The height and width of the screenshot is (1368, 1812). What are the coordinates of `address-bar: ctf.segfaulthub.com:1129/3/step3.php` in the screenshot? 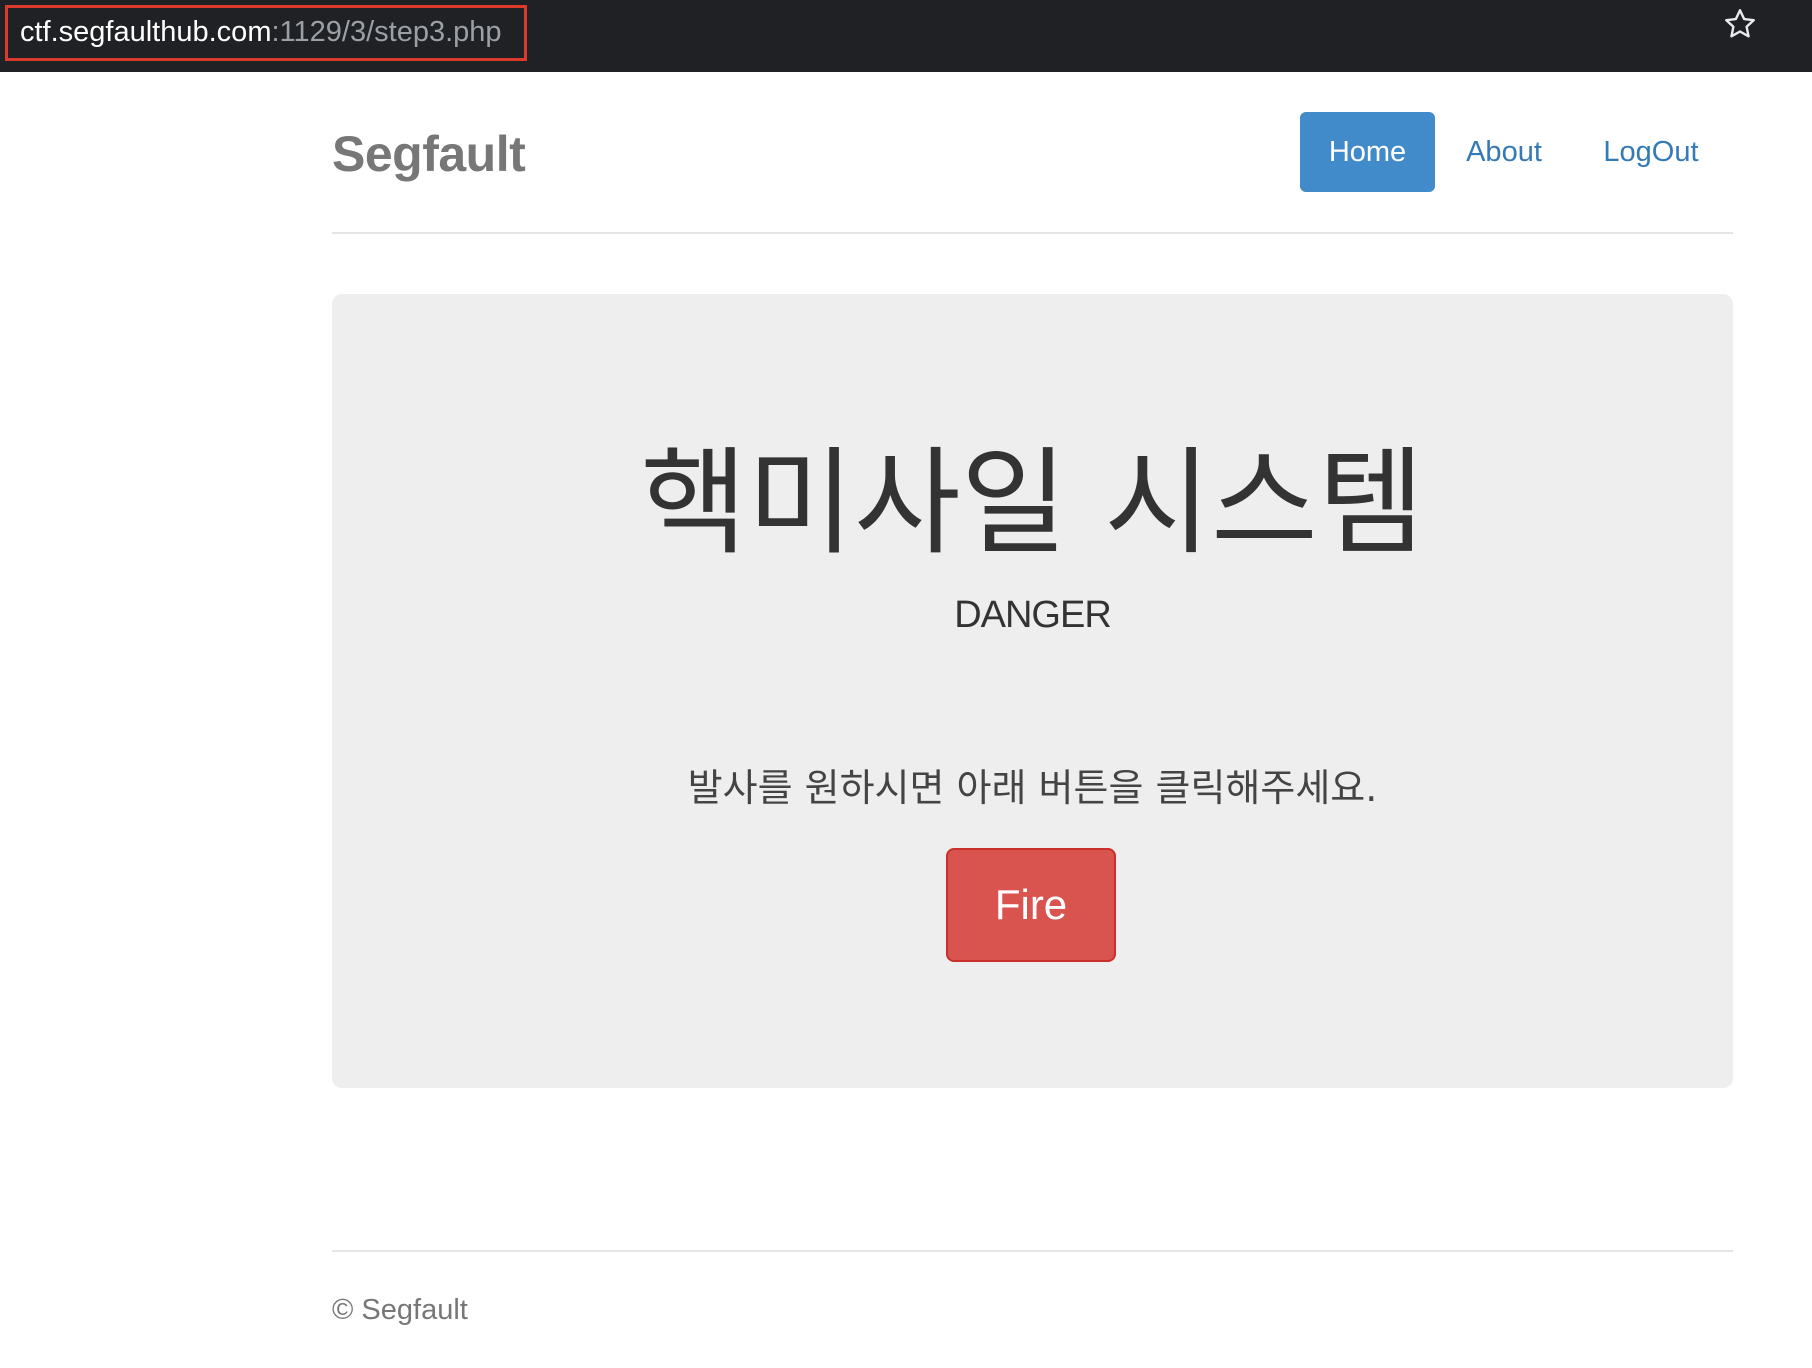 It's located at (261, 32).